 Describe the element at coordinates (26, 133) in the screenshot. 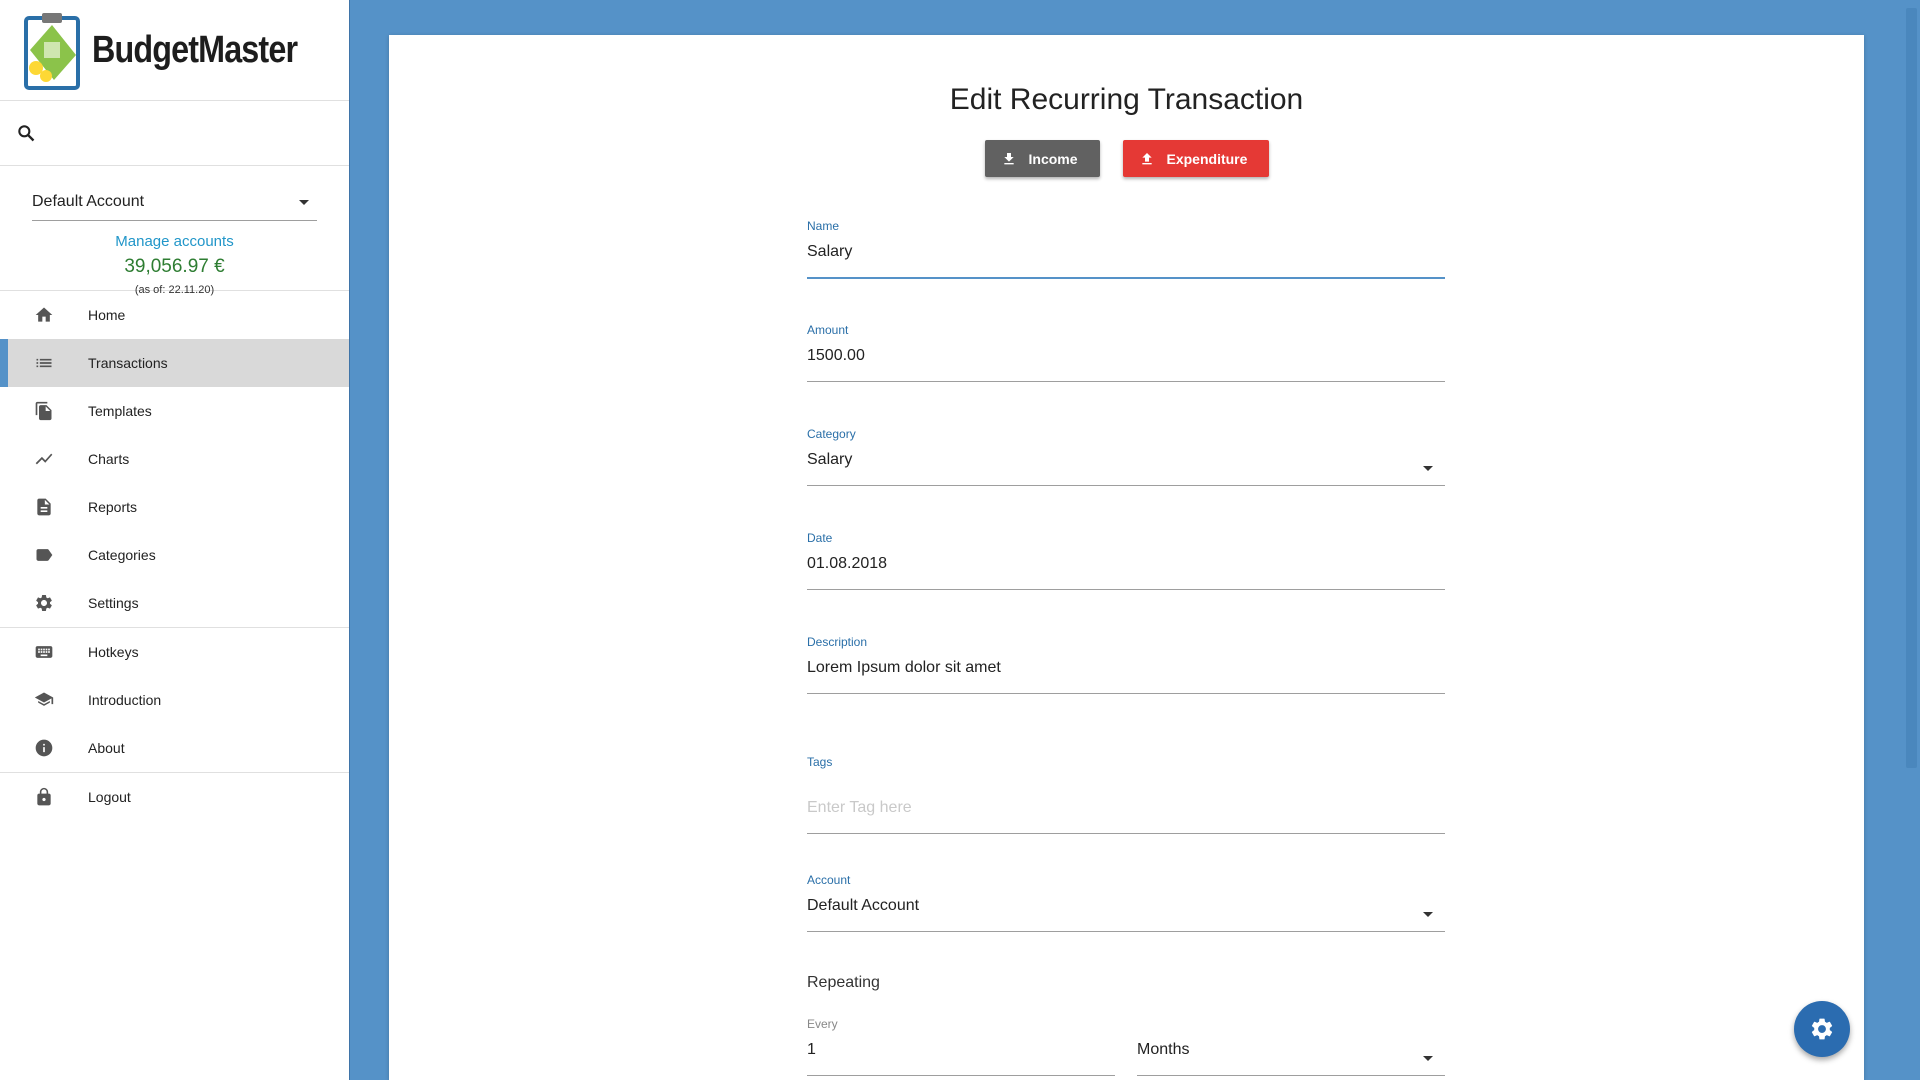

I see `search-icon` at that location.